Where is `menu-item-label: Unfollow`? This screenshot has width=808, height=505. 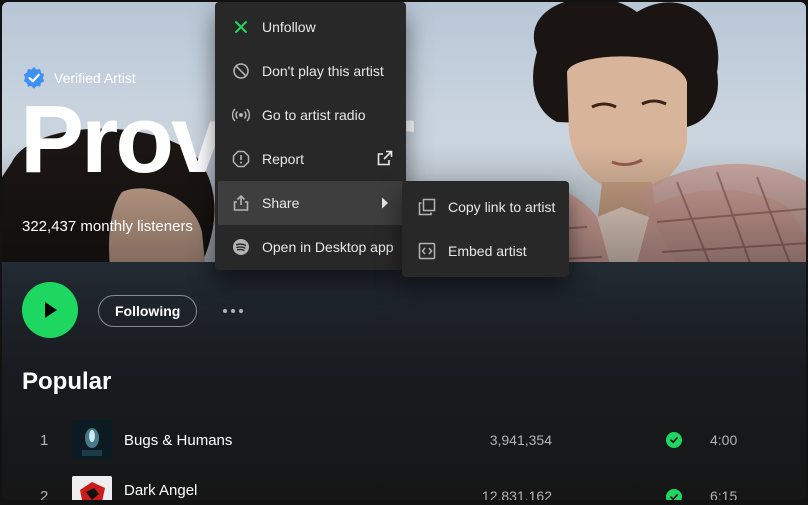 menu-item-label: Unfollow is located at coordinates (289, 27).